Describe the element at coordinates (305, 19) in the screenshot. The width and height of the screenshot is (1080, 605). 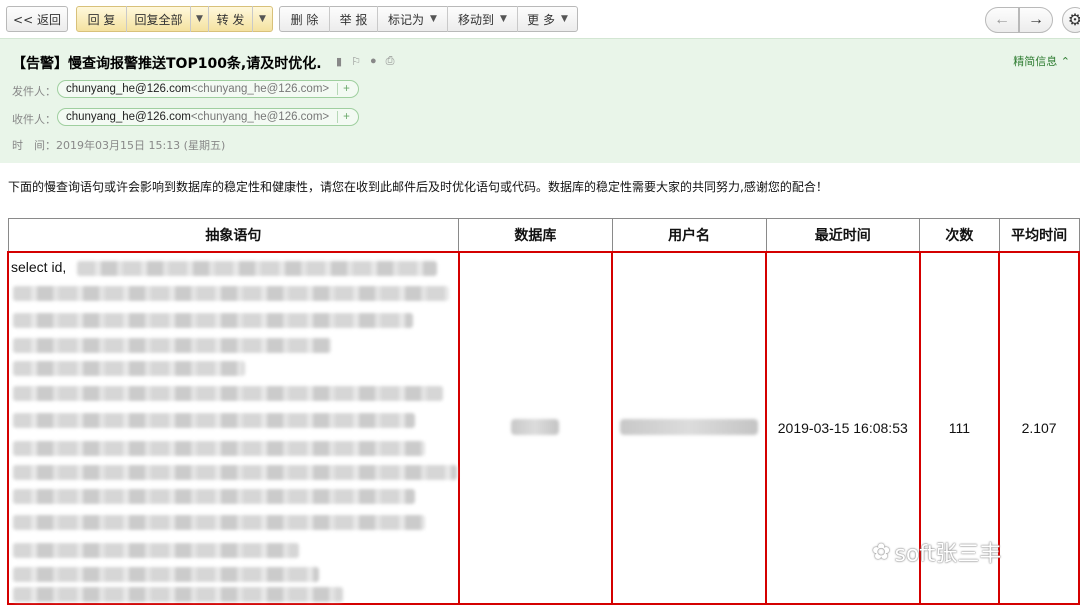
I see `delete-button: 删 除` at that location.